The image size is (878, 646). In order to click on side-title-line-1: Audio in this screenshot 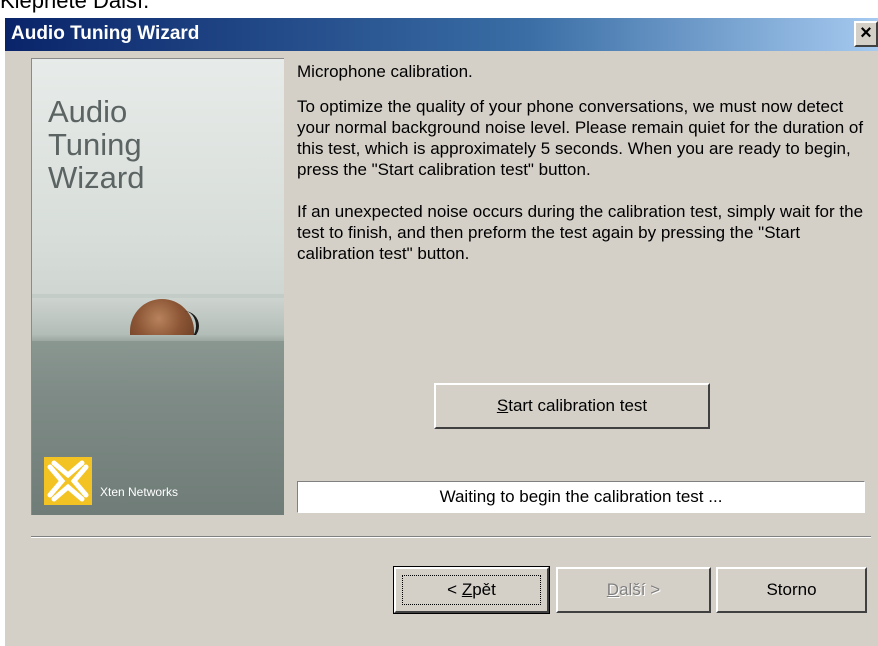, I will do `click(88, 111)`.